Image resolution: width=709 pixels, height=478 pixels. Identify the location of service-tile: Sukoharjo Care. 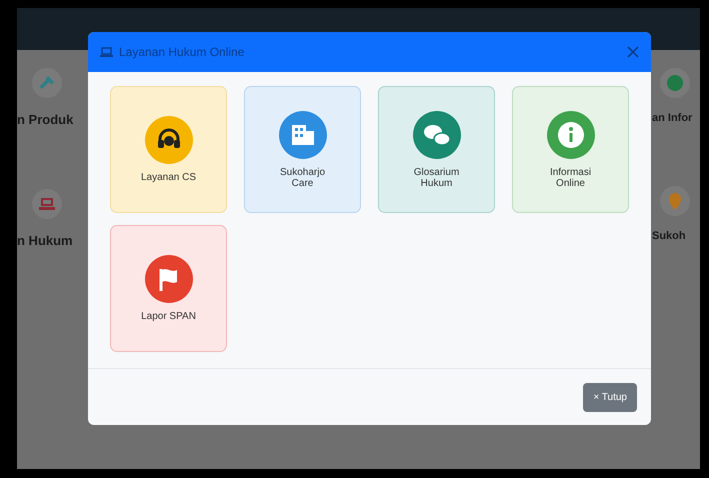
(302, 149).